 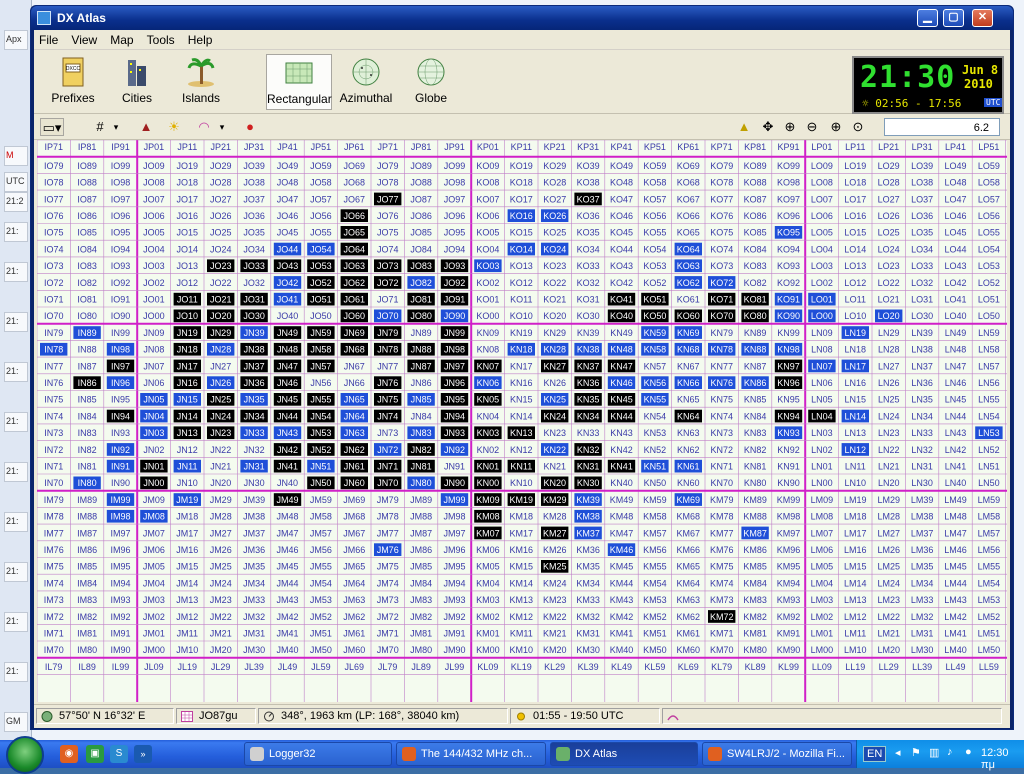 I want to click on locator-label: LO55, so click(x=989, y=233).